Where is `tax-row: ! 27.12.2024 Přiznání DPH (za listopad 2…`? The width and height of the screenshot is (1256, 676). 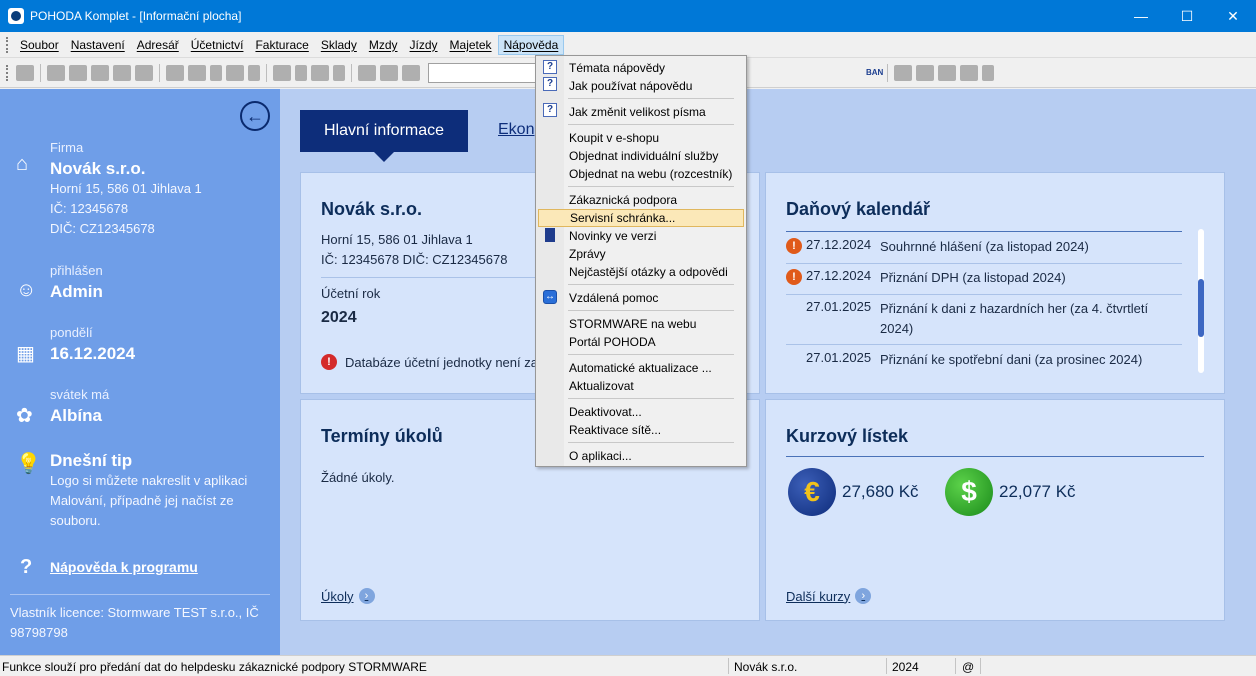 tax-row: ! 27.12.2024 Přiznání DPH (za listopad 2… is located at coordinates (984, 278).